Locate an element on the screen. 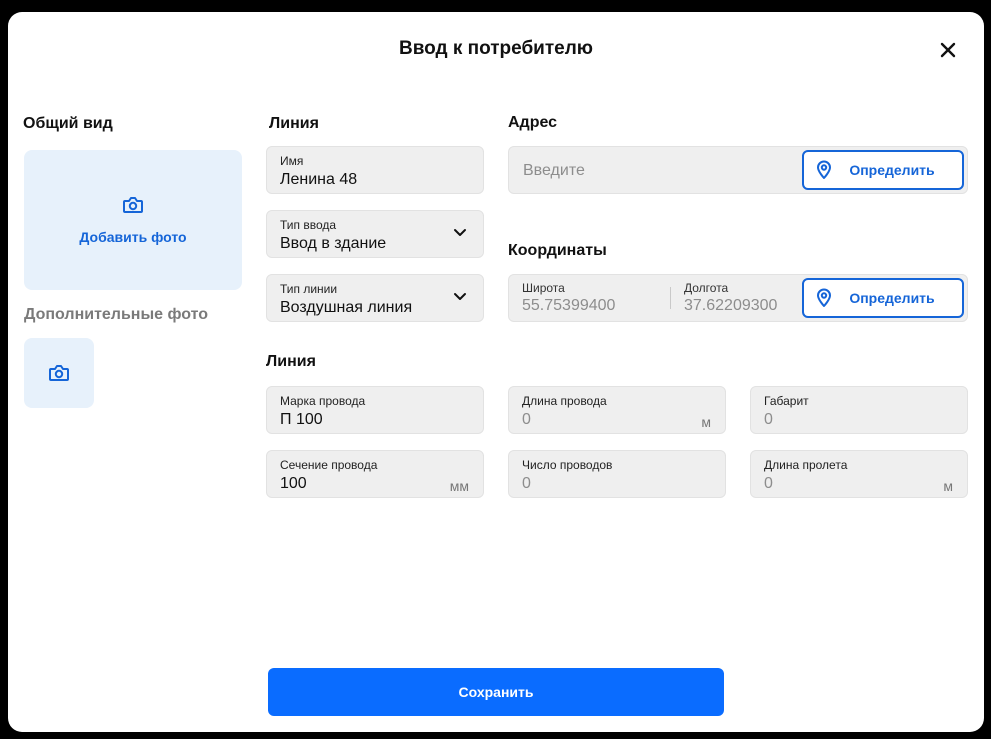 This screenshot has height=739, width=991. detect-address-label: Определить is located at coordinates (892, 170).